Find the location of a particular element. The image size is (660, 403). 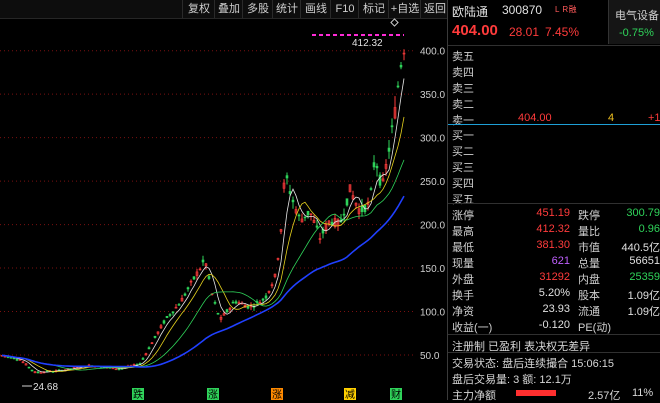

stat-label: 收益(一) is located at coordinates (472, 328).